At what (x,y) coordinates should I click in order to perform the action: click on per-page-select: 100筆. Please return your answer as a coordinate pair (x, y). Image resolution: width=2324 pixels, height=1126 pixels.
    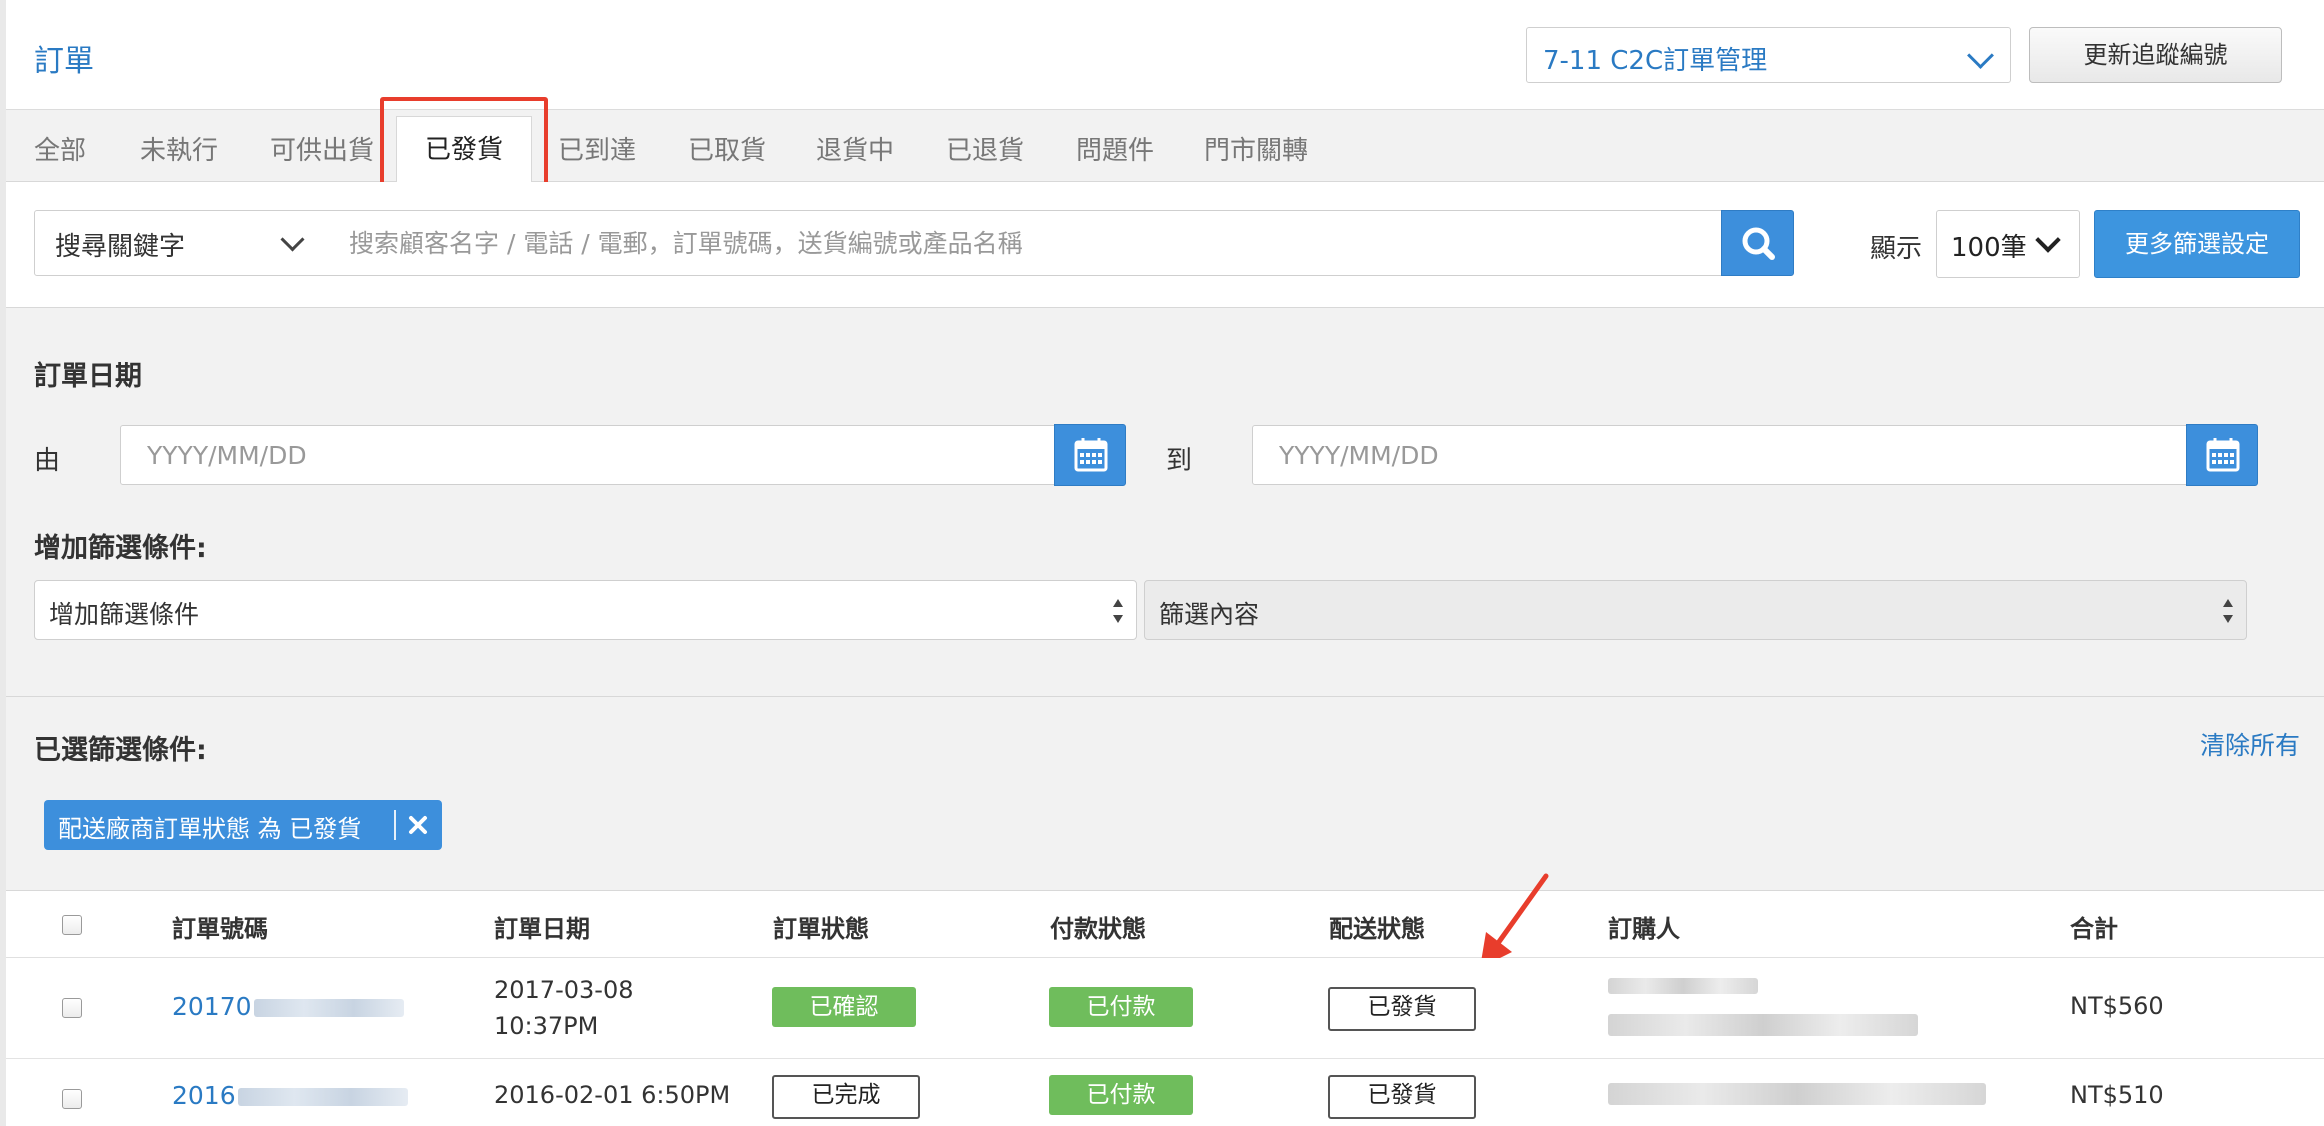
    Looking at the image, I should click on (2008, 244).